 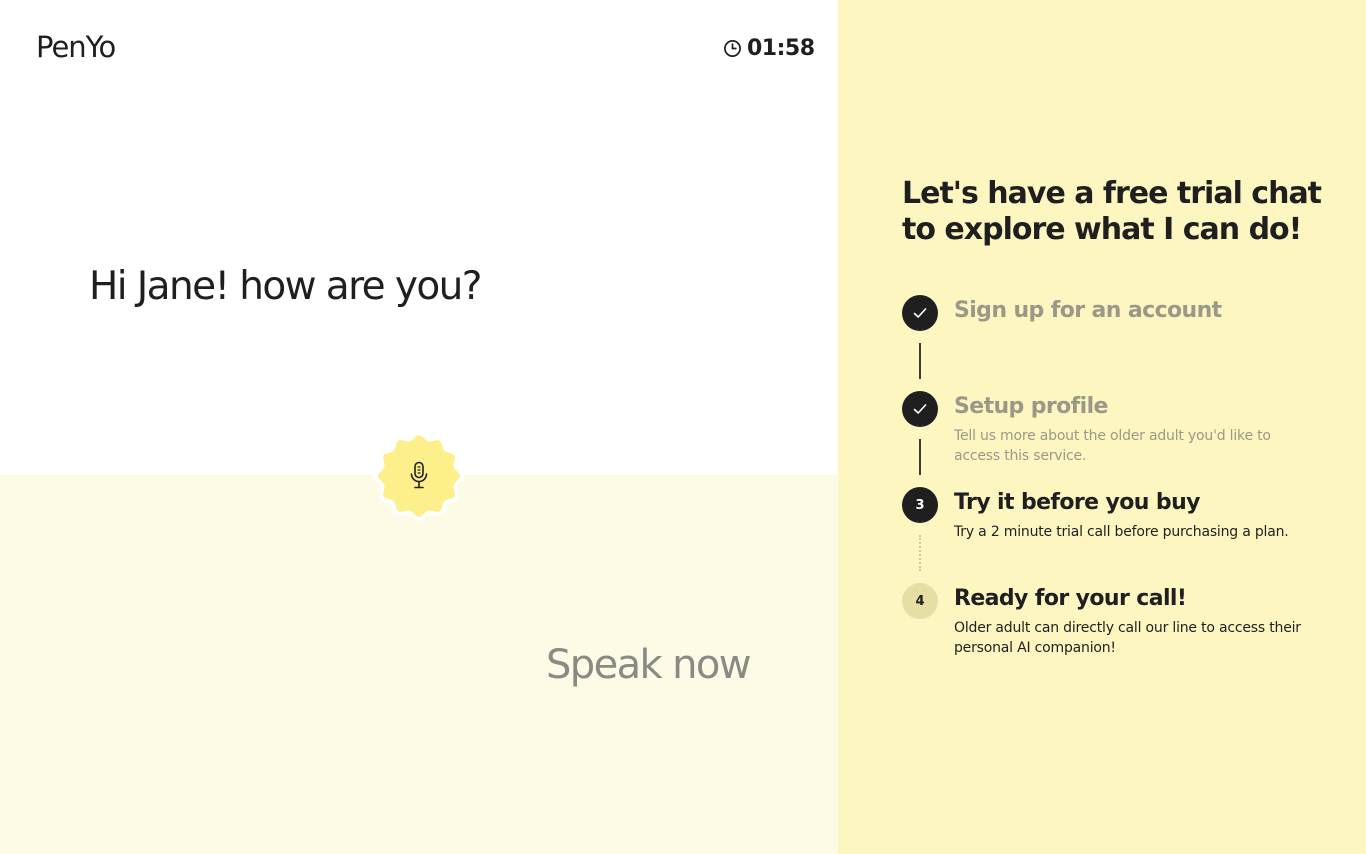 I want to click on step-number: 4, so click(x=920, y=601).